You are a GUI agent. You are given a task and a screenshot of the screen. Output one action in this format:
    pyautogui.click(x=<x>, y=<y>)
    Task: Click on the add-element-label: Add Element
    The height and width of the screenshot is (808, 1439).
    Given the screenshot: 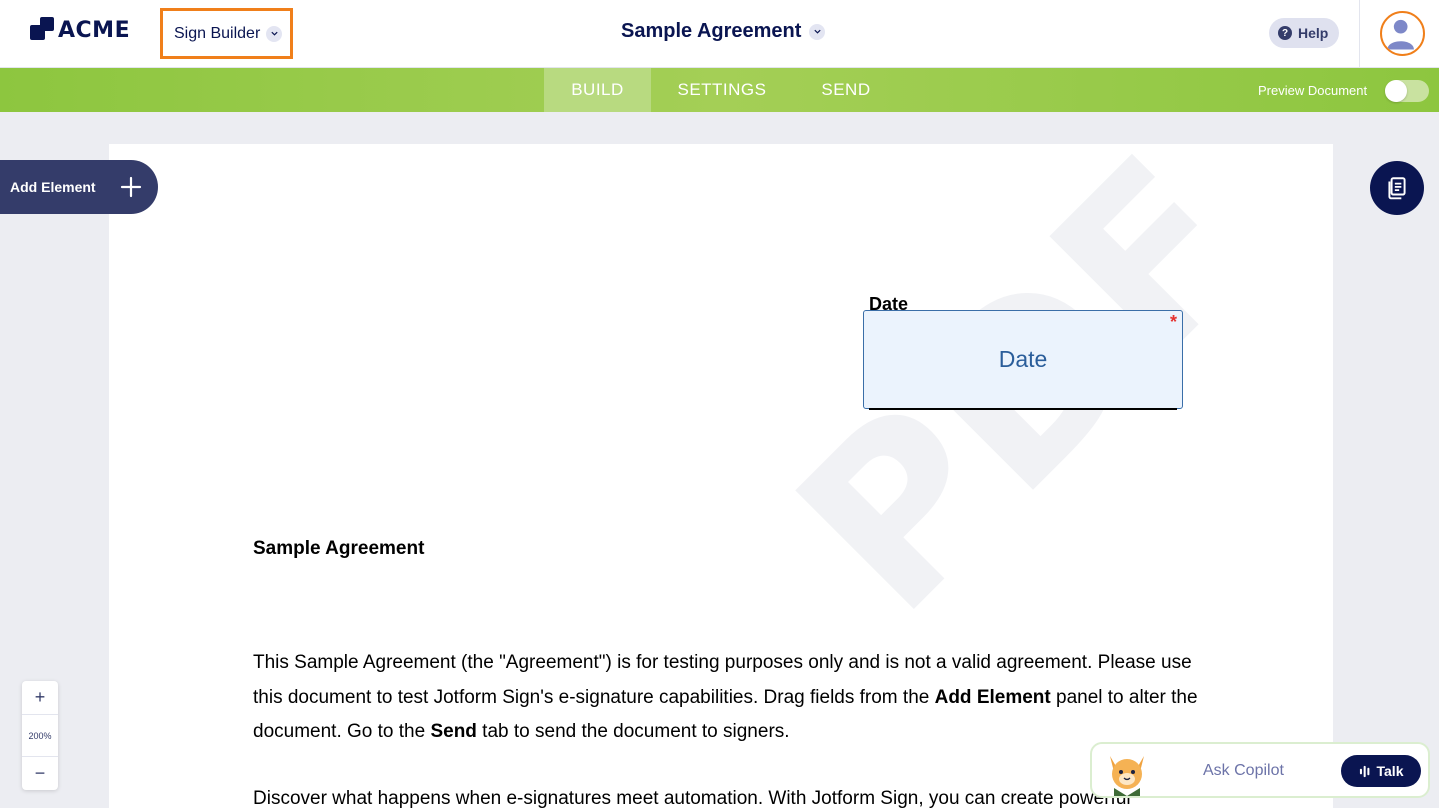 What is the action you would take?
    pyautogui.click(x=53, y=187)
    